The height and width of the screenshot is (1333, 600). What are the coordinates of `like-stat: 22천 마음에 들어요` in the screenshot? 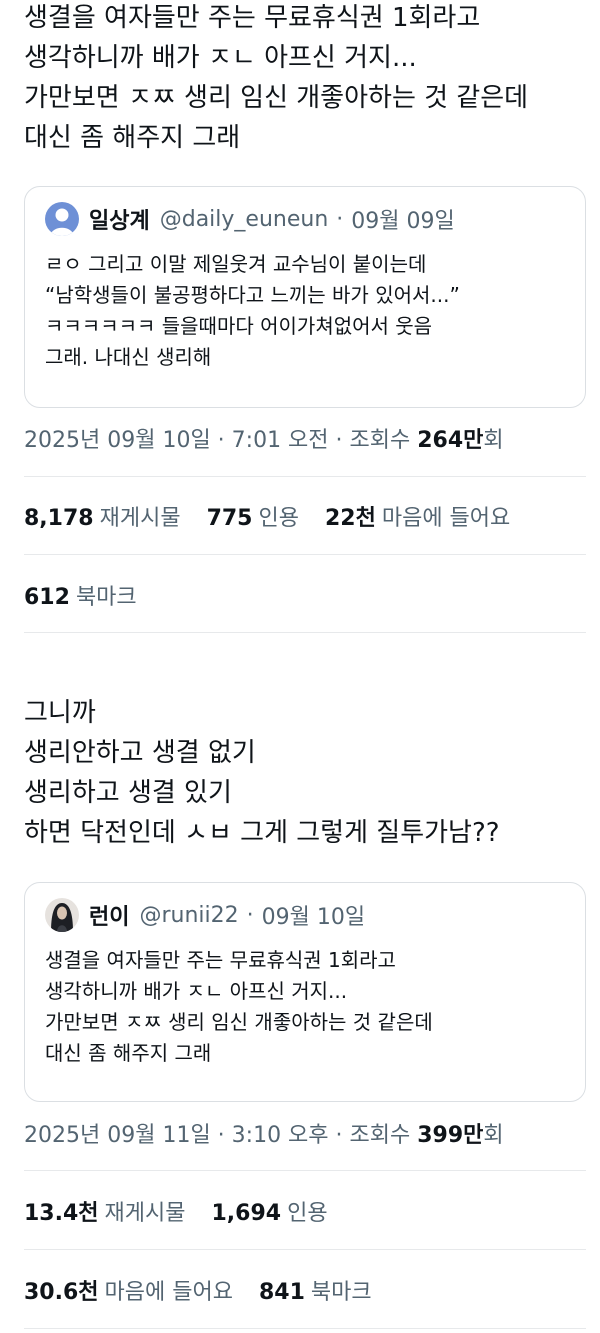 It's located at (430, 518).